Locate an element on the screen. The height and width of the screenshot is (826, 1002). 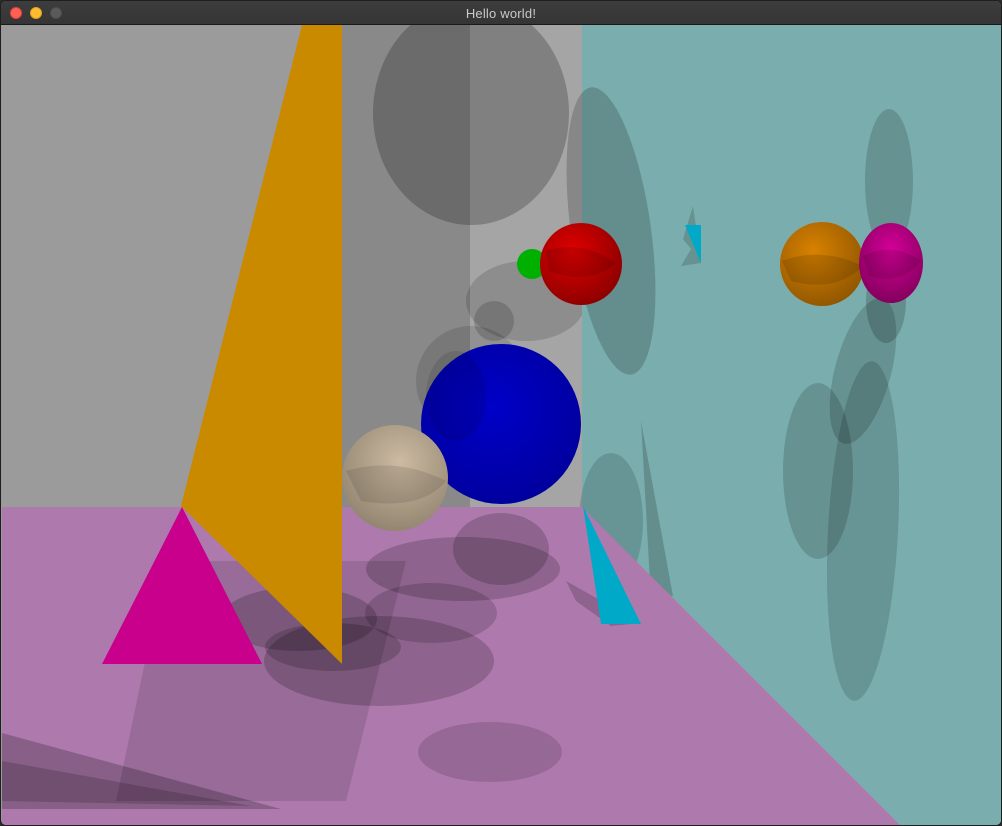
window-title: Hello world! is located at coordinates (501, 13).